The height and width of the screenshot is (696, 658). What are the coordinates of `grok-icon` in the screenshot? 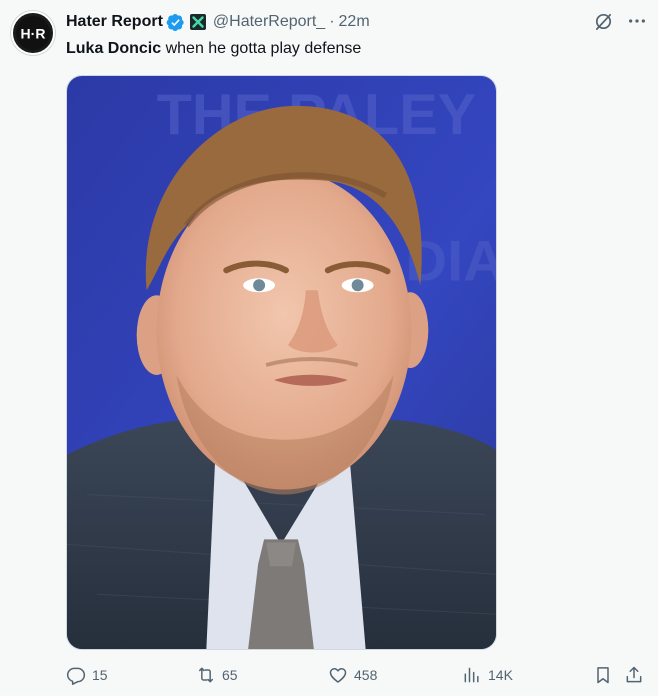 It's located at (603, 21).